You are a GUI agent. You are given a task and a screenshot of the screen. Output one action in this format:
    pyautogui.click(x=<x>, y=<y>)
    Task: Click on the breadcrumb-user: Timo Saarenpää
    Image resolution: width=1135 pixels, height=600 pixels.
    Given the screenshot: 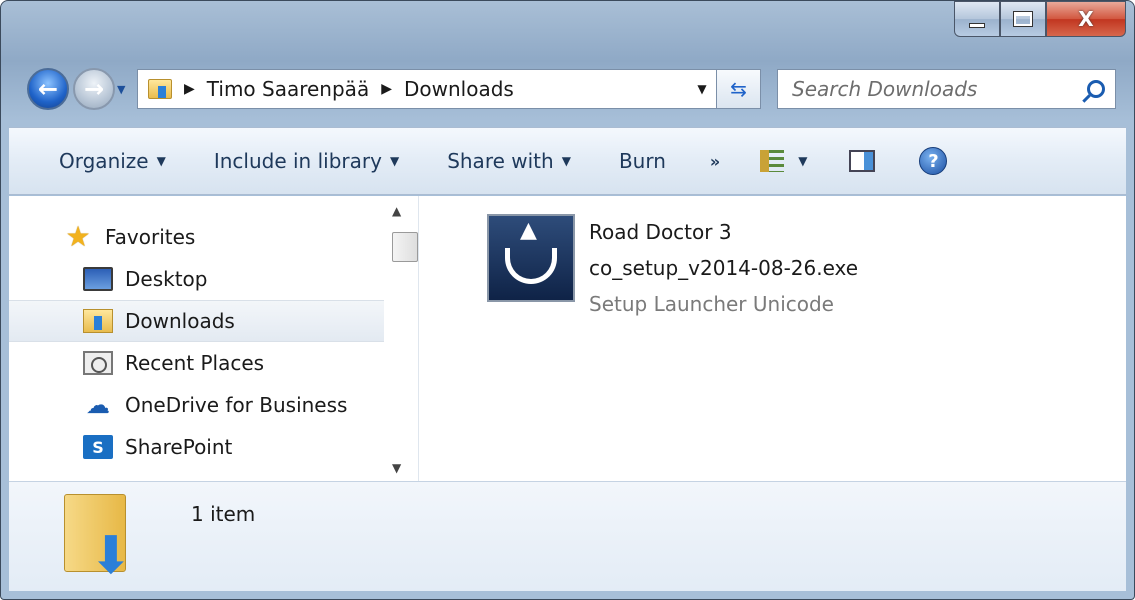 What is the action you would take?
    pyautogui.click(x=288, y=89)
    